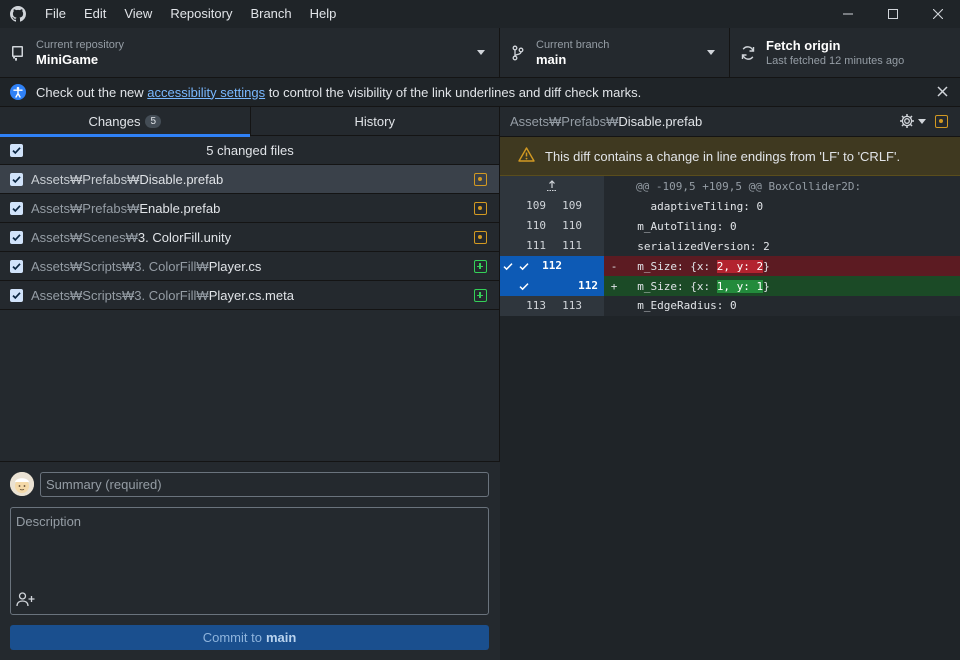  What do you see at coordinates (281, 637) in the screenshot?
I see `commit-branch-name: main` at bounding box center [281, 637].